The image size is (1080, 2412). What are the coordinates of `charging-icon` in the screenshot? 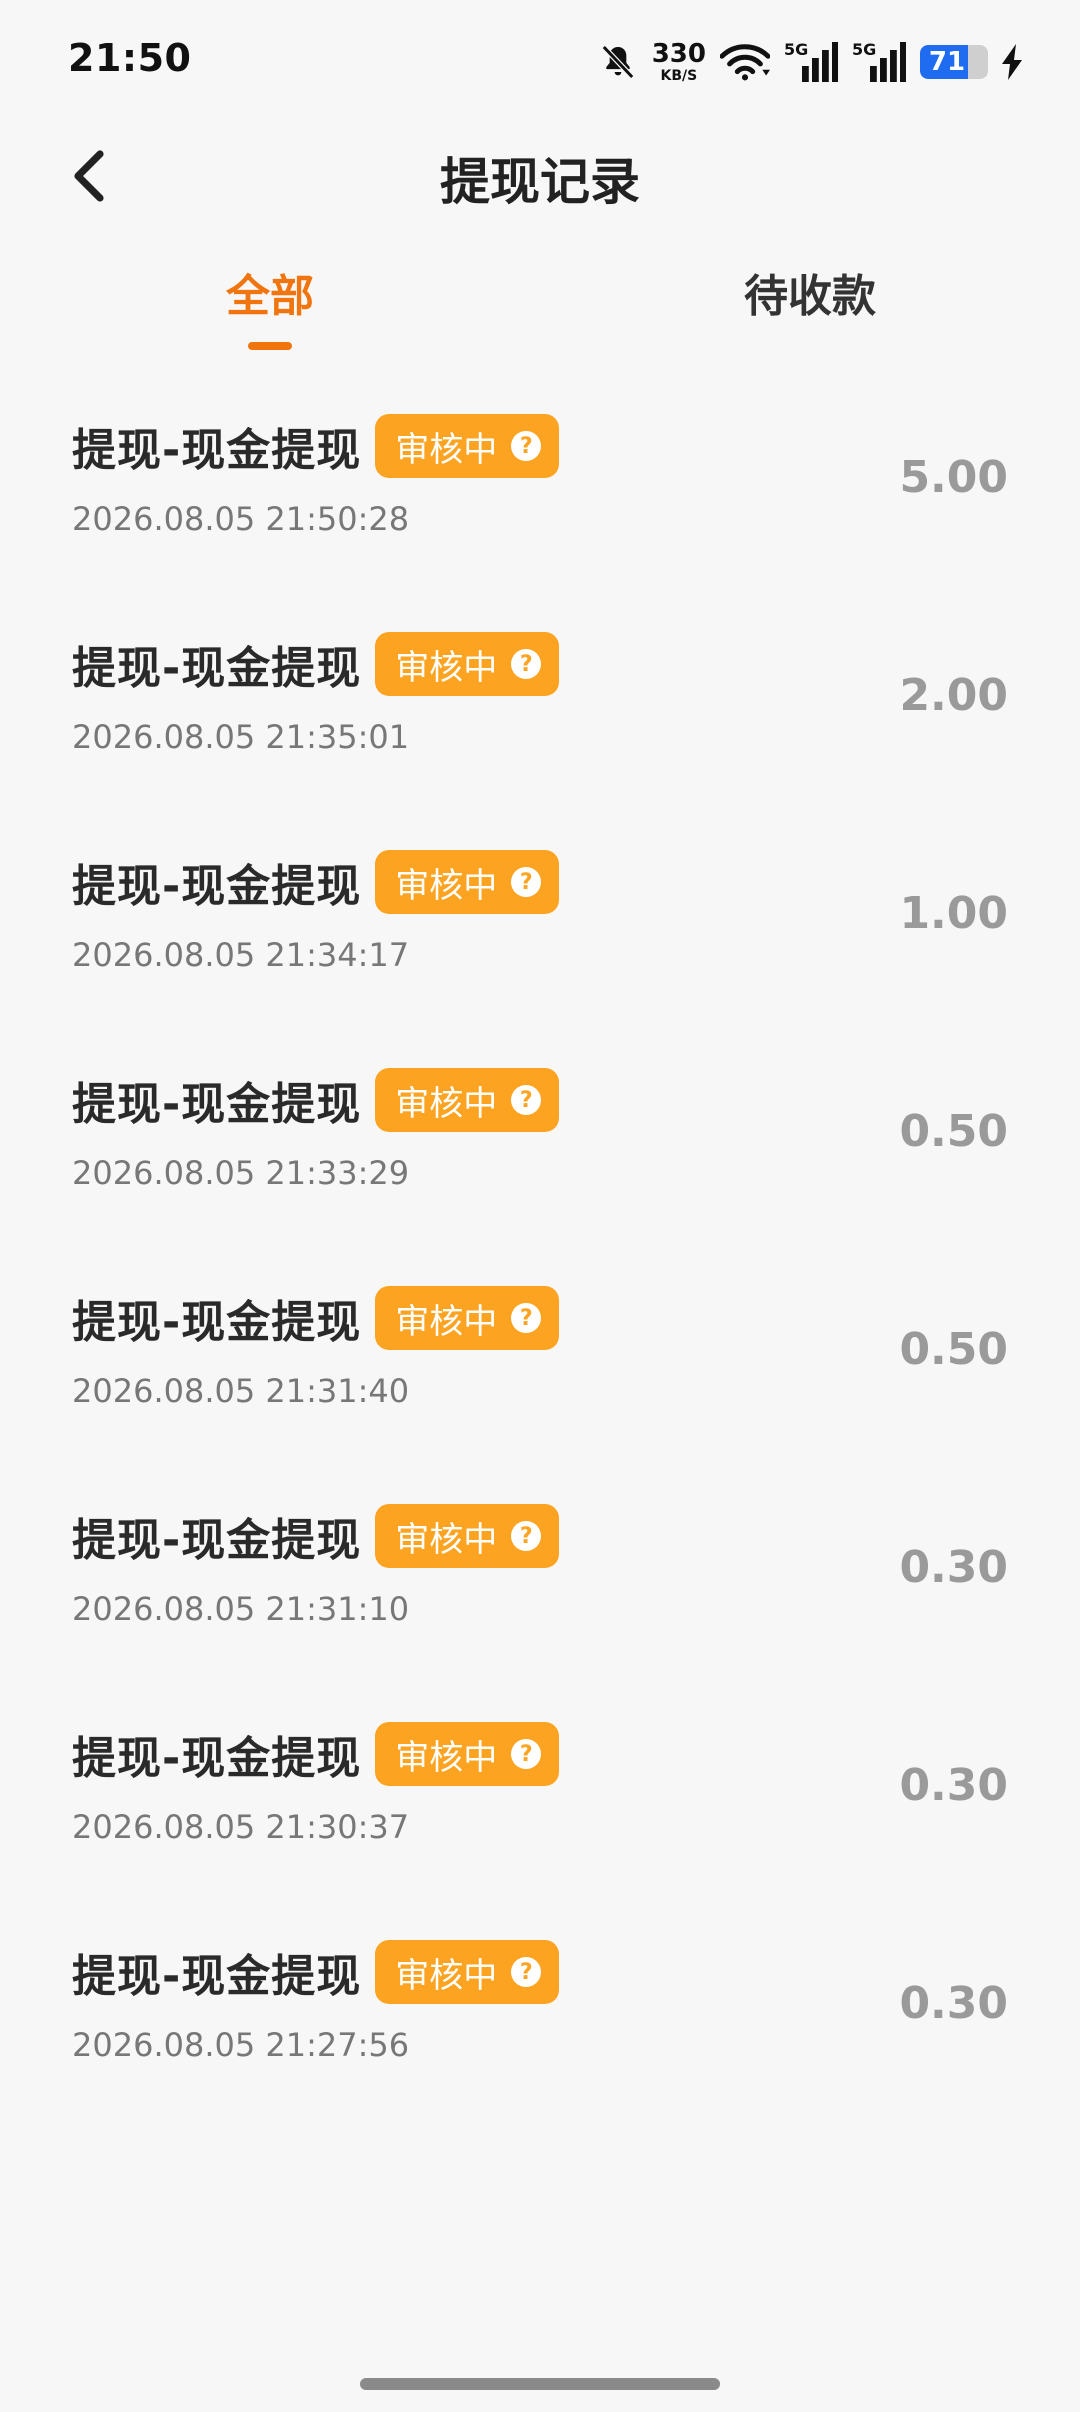 It's located at (1013, 62).